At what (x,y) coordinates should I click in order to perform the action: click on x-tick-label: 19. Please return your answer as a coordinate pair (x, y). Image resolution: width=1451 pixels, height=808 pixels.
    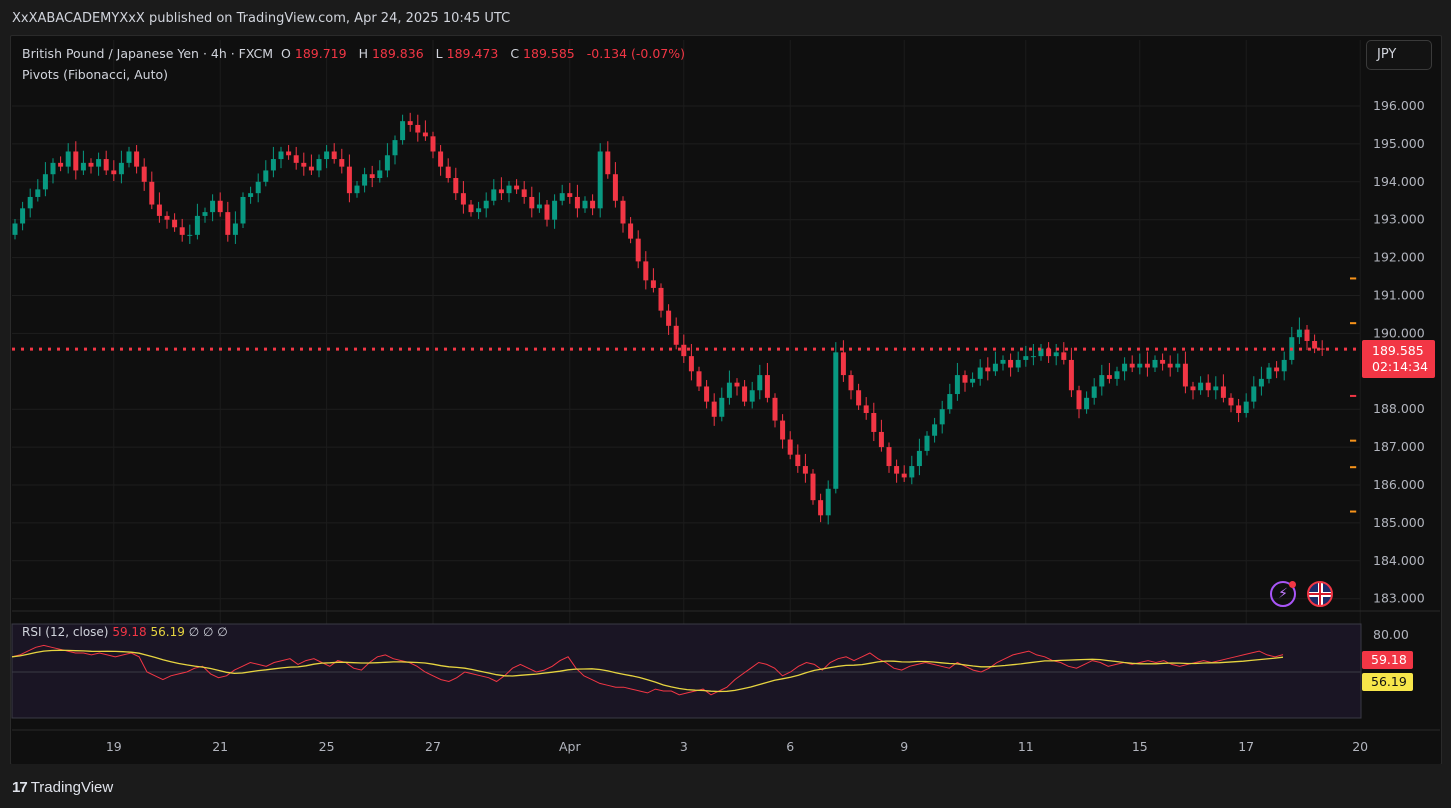
    Looking at the image, I should click on (114, 746).